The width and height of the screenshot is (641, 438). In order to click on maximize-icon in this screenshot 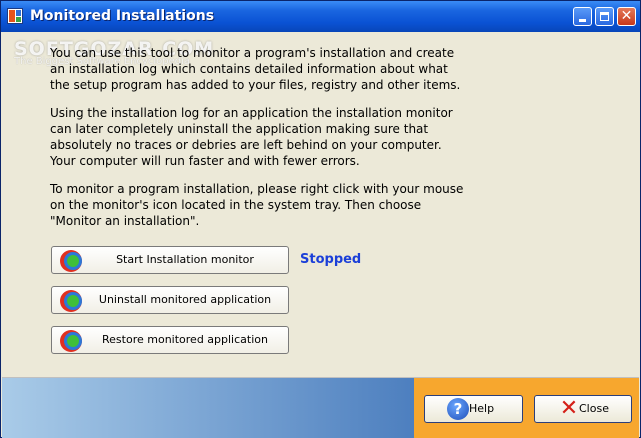, I will do `click(604, 16)`.